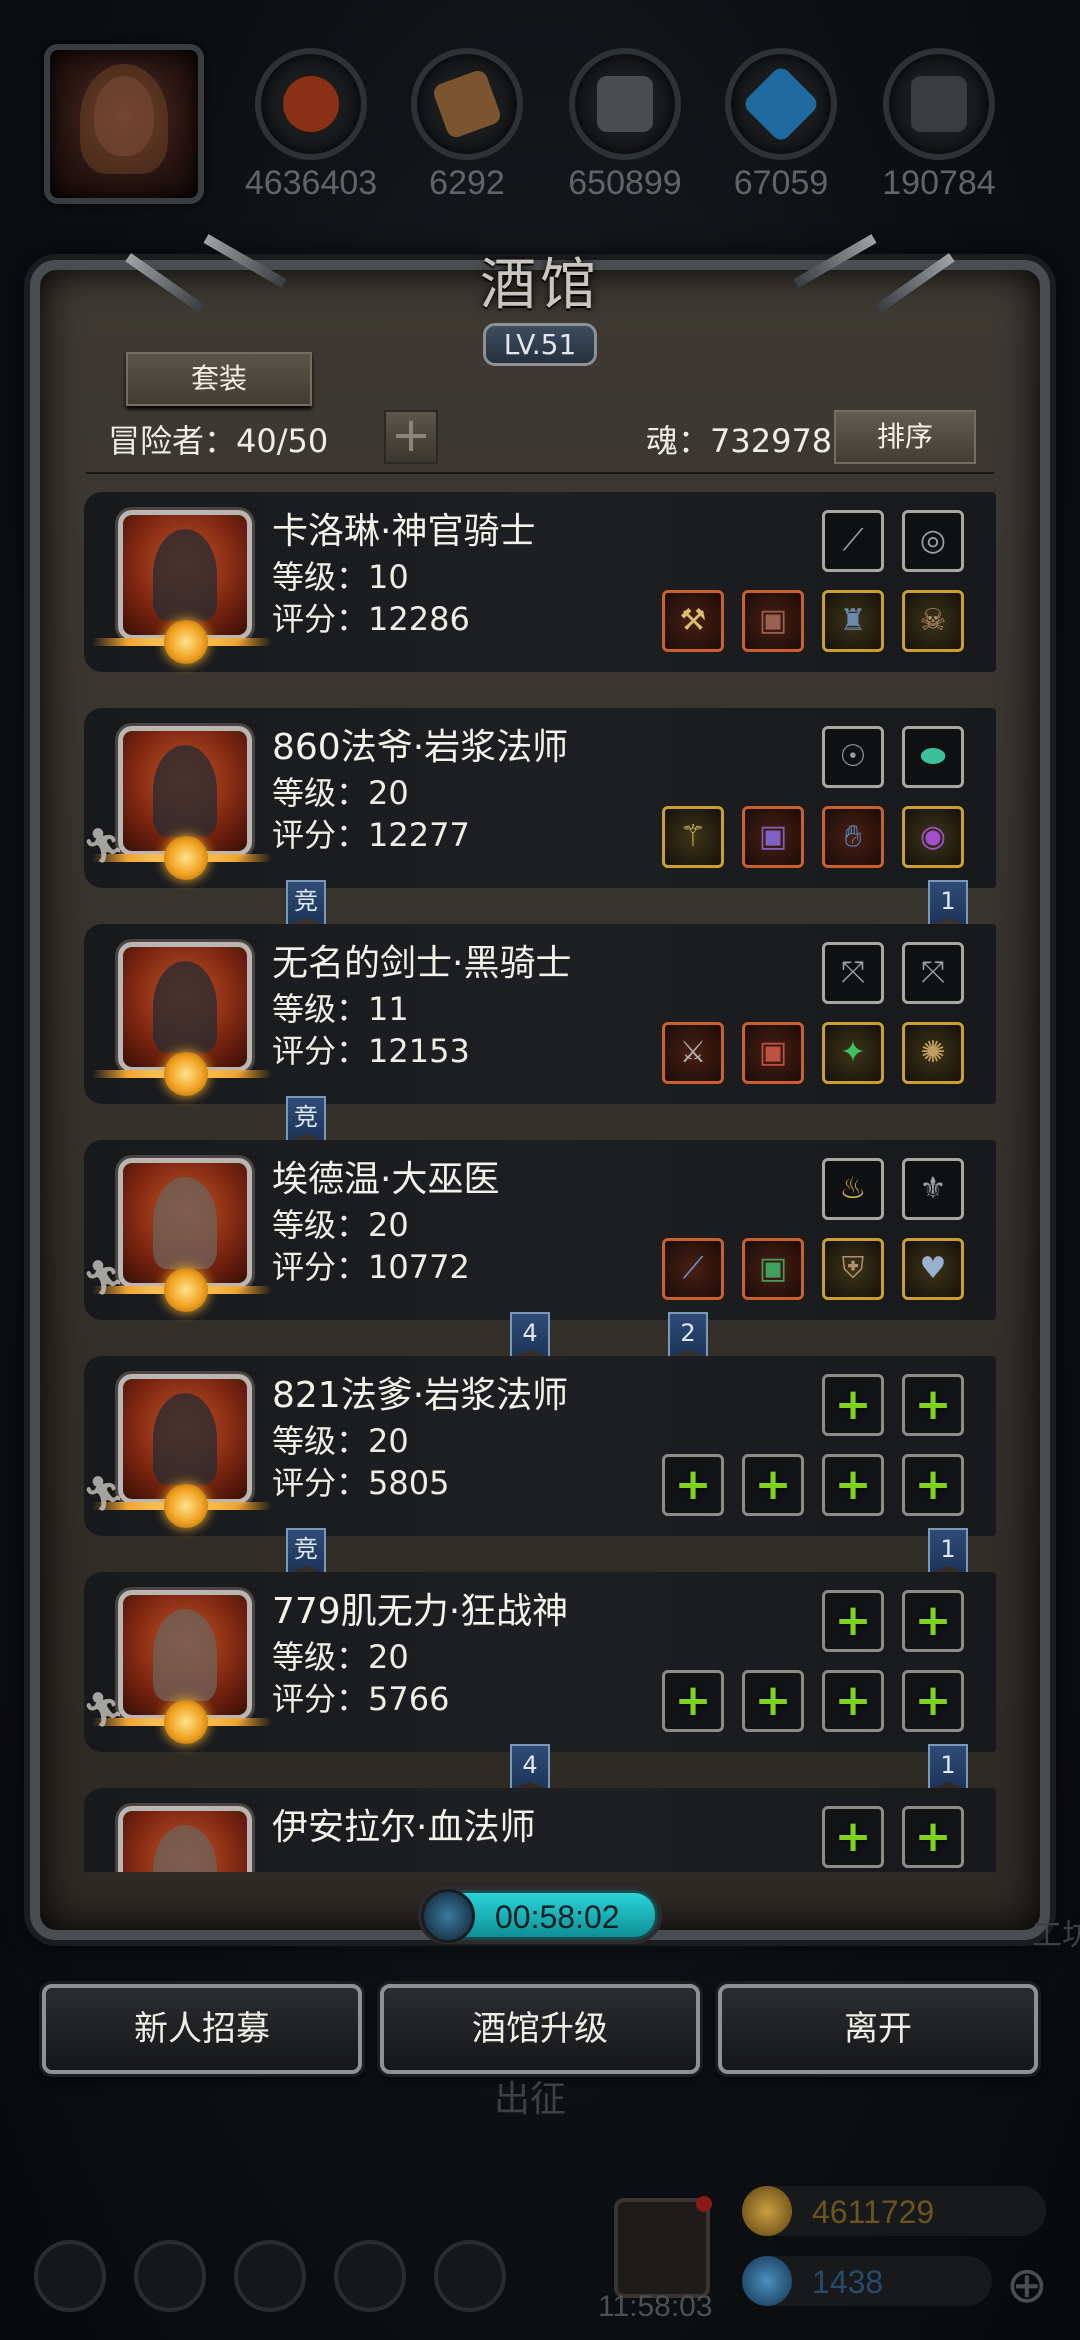 The height and width of the screenshot is (2340, 1080). I want to click on sword-icon: ⚔, so click(693, 1052).